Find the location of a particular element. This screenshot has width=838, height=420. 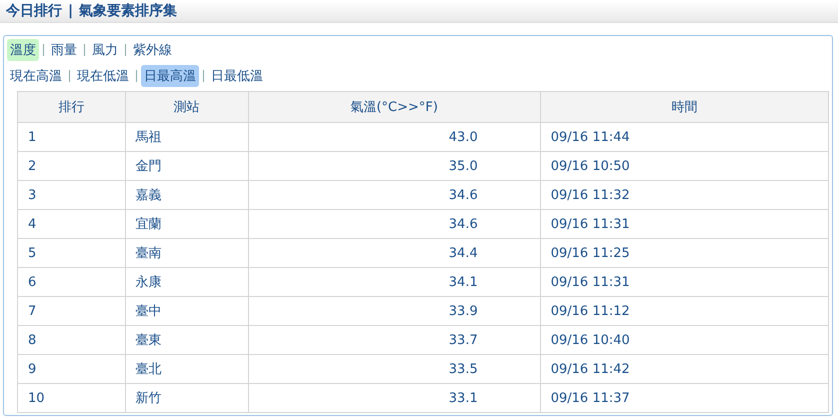

table-cell: 宜蘭 is located at coordinates (186, 224).